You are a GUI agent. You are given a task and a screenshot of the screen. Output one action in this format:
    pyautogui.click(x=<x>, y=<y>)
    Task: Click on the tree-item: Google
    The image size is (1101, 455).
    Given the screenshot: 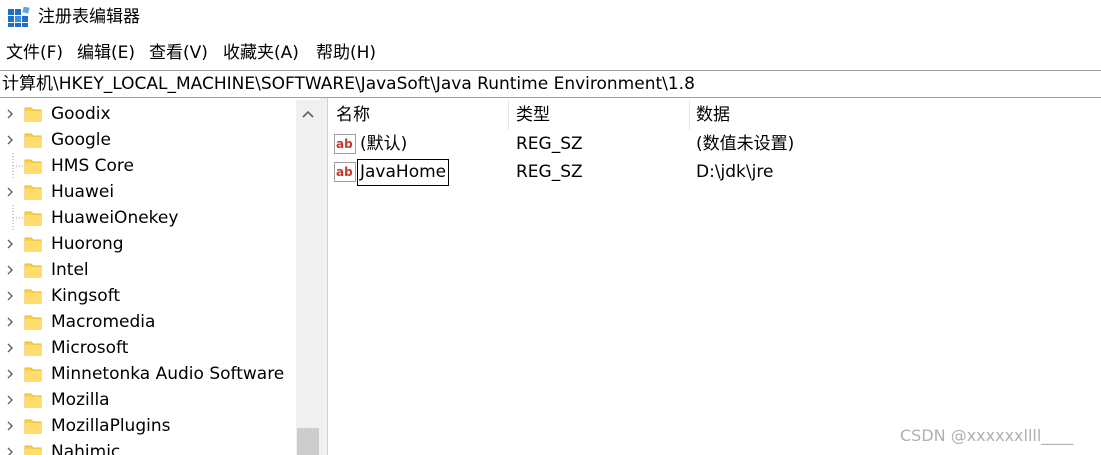 What is the action you would take?
    pyautogui.click(x=148, y=140)
    